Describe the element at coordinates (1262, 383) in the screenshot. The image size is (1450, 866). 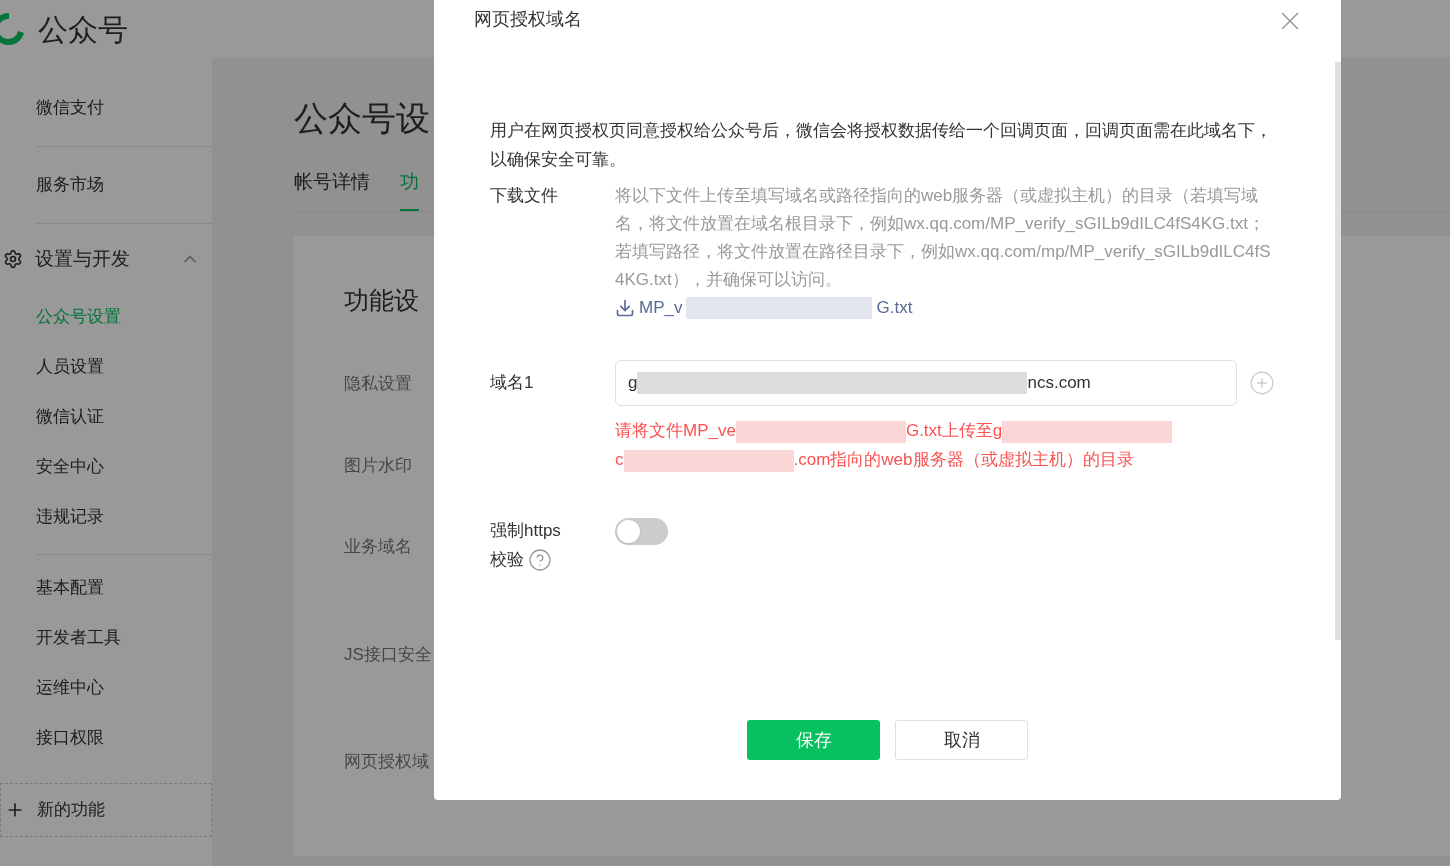
I see `add-icon` at that location.